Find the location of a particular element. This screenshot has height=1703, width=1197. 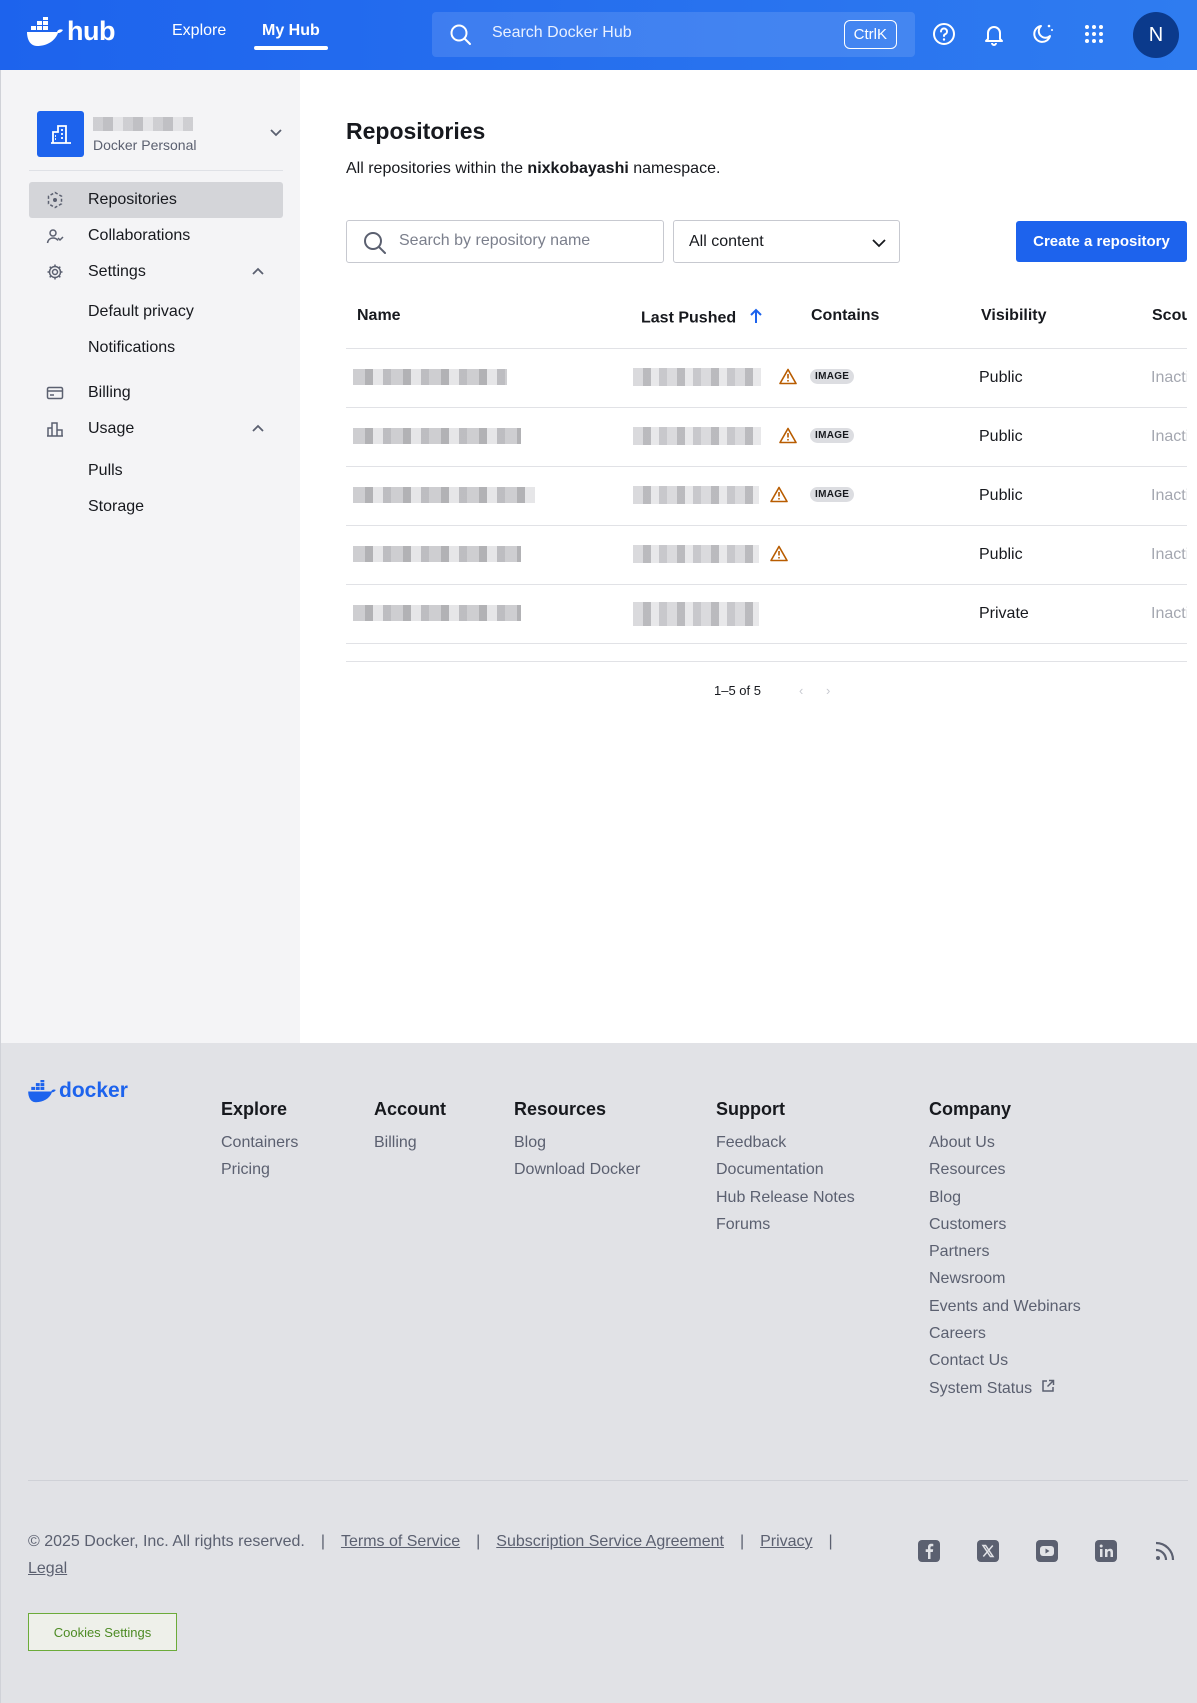

docker-hub-logo: hub is located at coordinates (71, 31).